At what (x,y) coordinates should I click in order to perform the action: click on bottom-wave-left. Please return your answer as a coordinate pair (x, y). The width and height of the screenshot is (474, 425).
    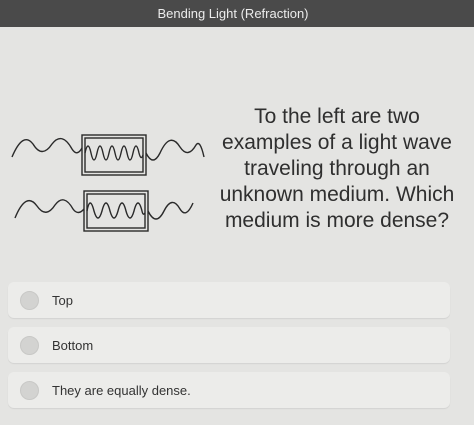
    Looking at the image, I should click on (49, 209).